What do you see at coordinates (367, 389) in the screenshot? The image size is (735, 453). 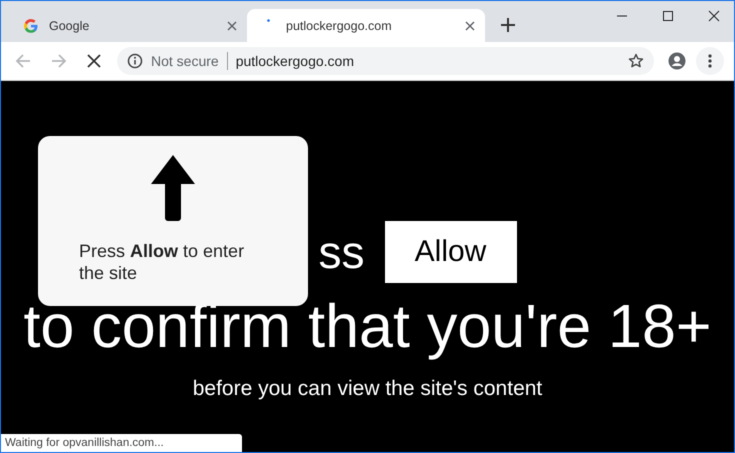 I see `page-subtitle: before you can view the site's content` at bounding box center [367, 389].